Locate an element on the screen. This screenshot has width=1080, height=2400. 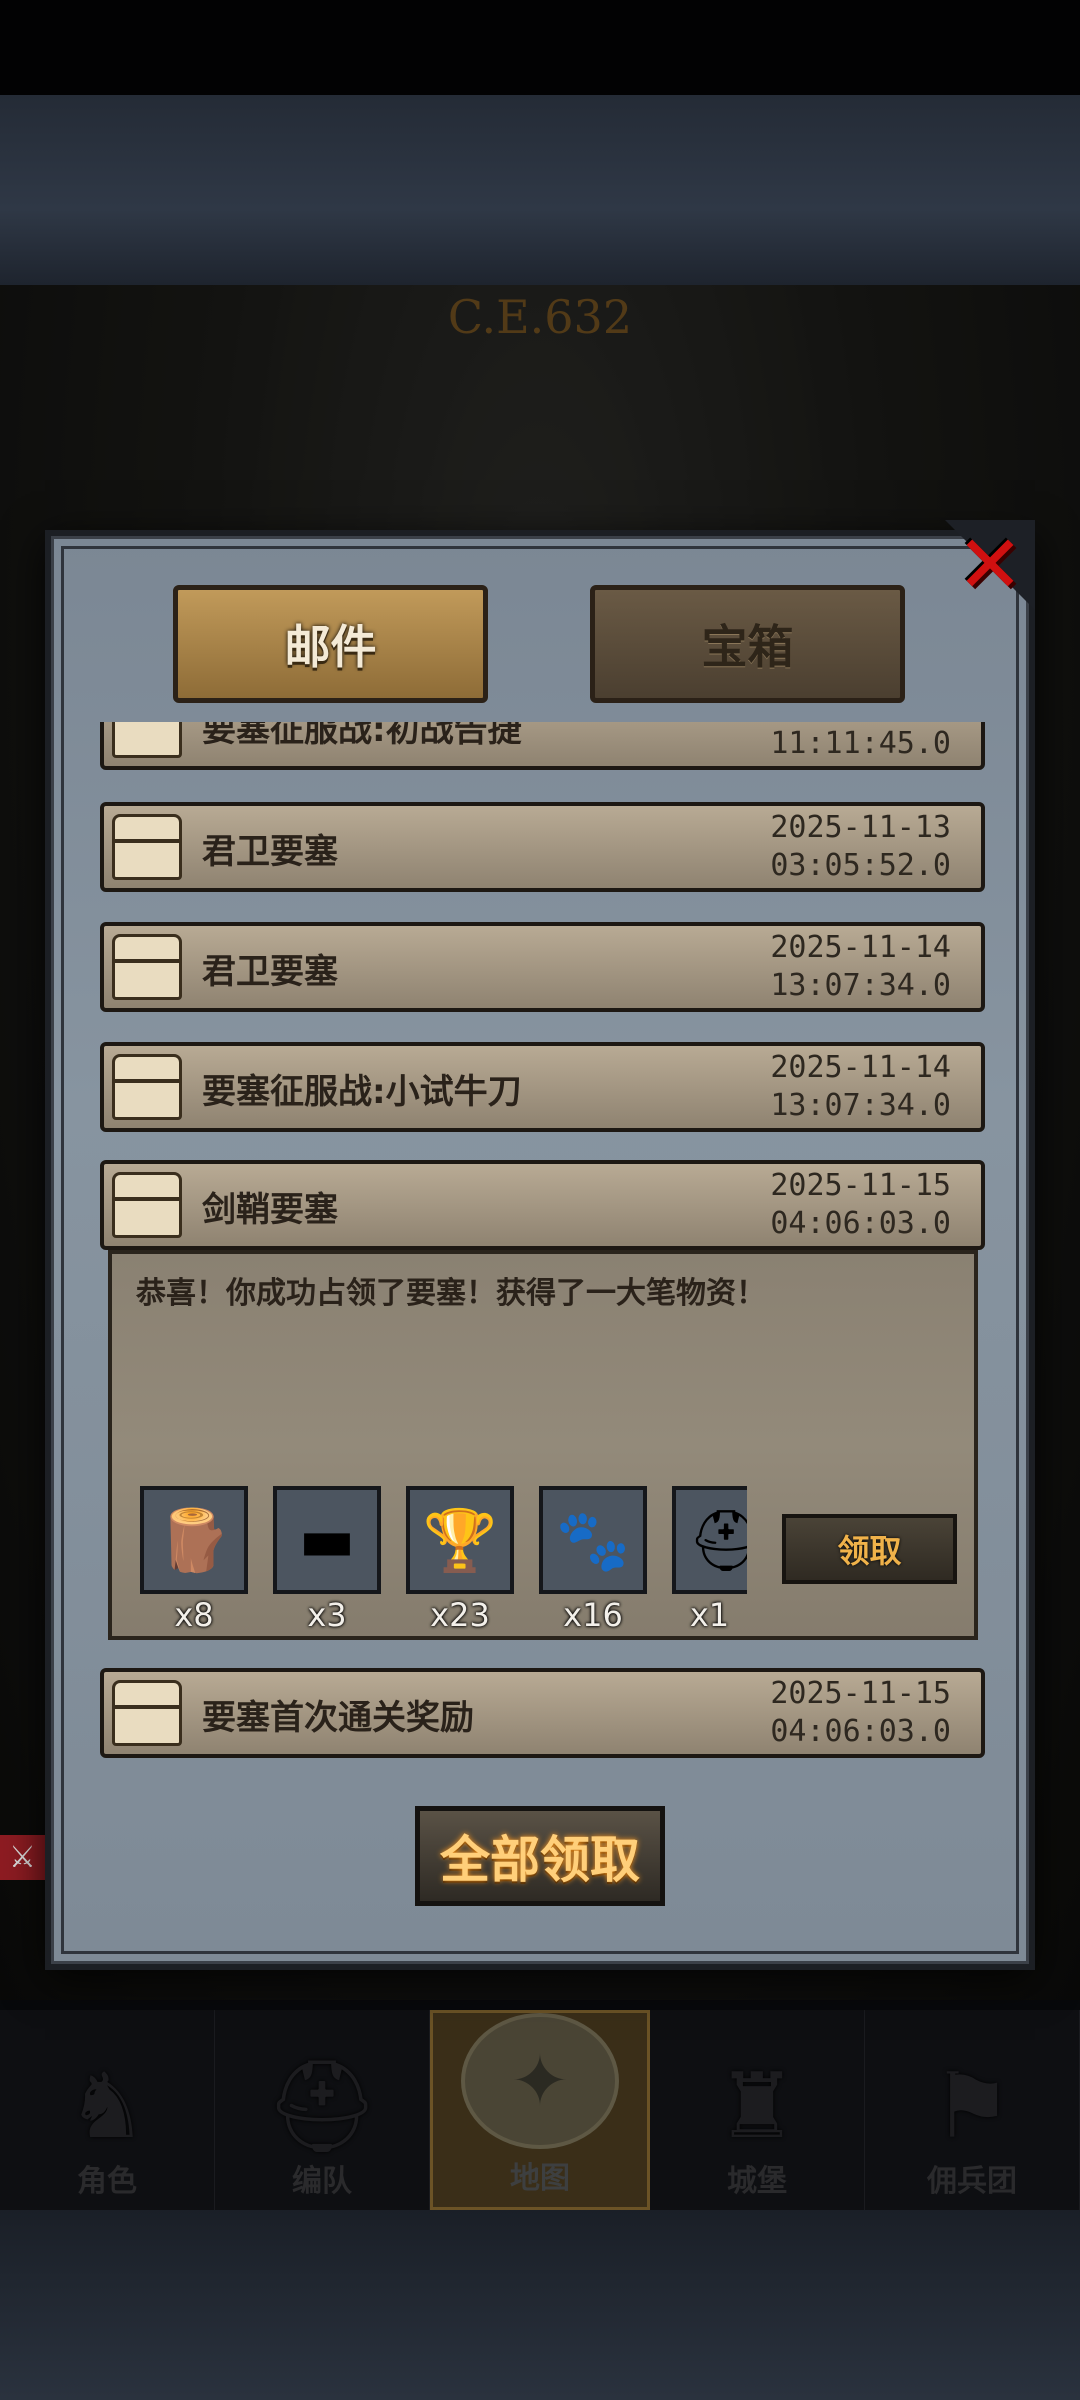
nav-item-formation: ⛑ 编队 is located at coordinates (322, 2110).